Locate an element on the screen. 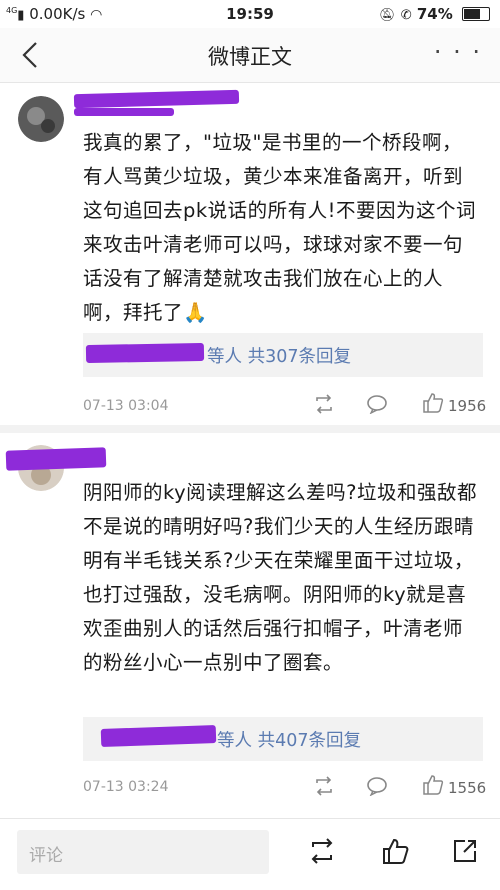  more-options-icon: · · · is located at coordinates (458, 52).